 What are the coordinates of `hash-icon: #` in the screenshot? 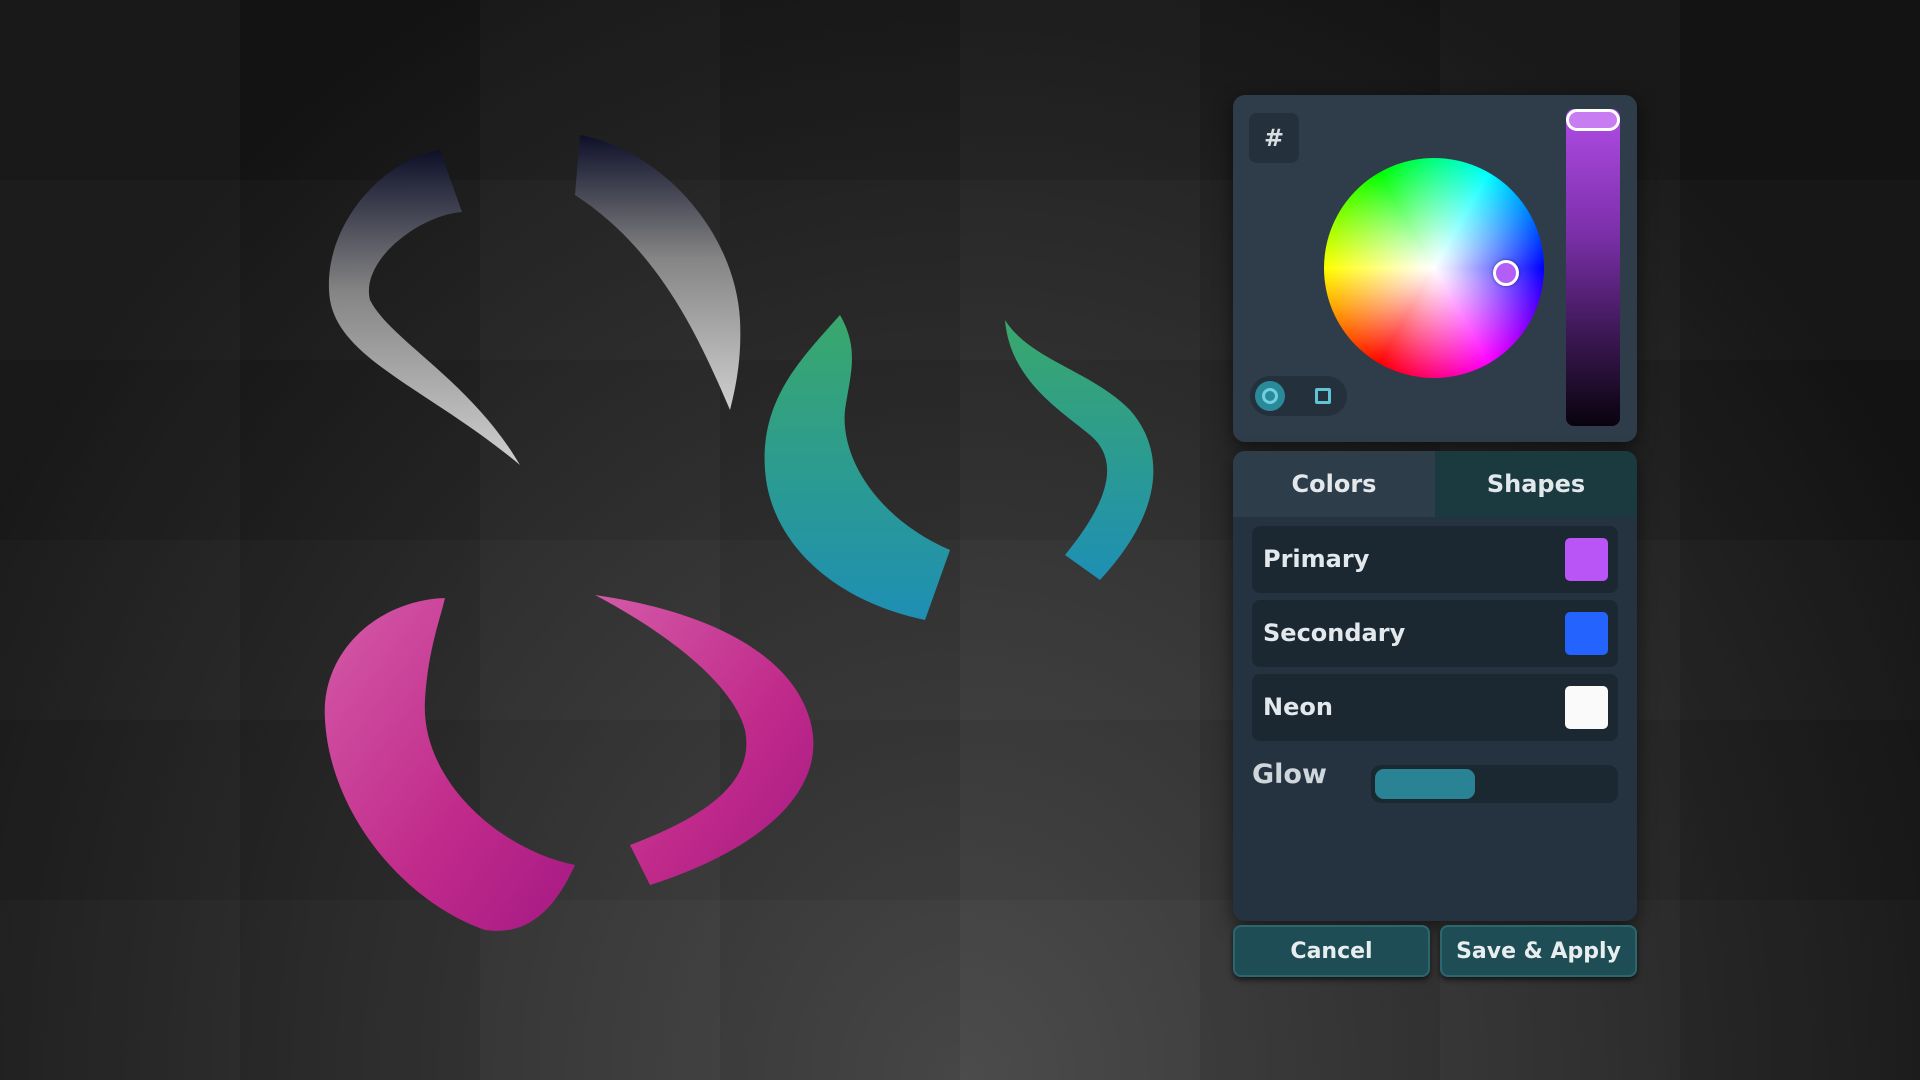 It's located at (1274, 138).